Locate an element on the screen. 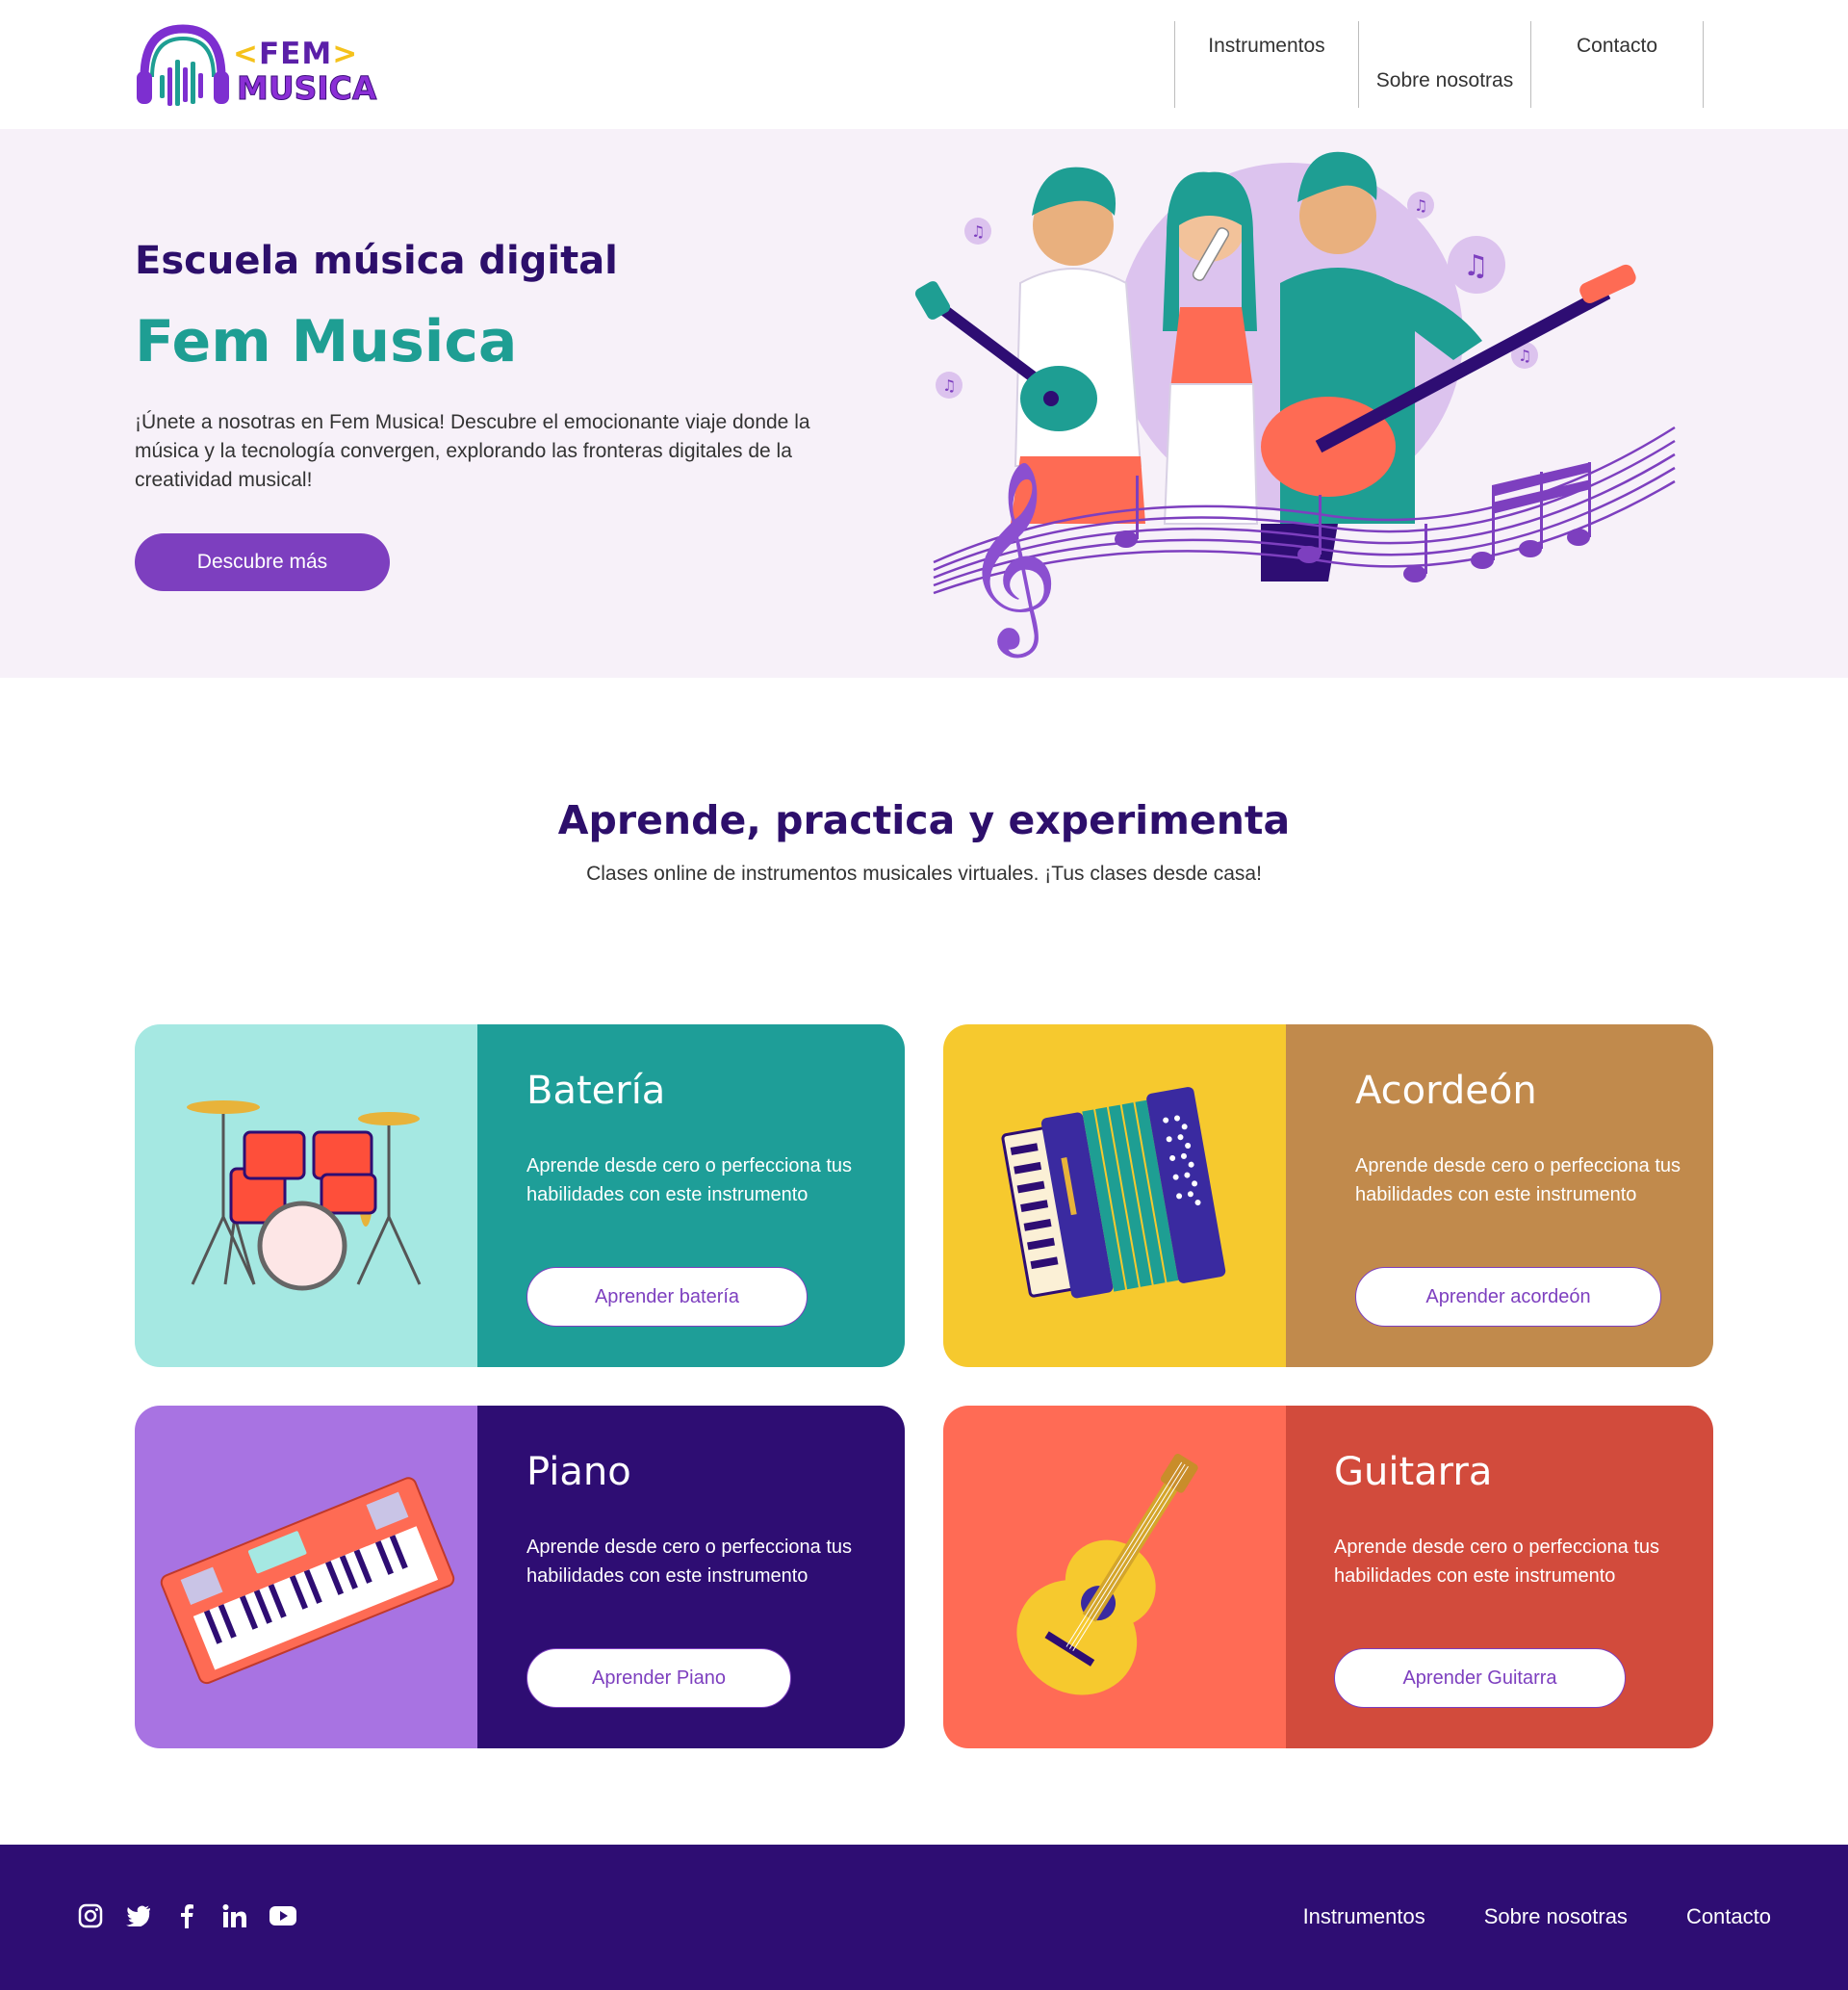 Image resolution: width=1848 pixels, height=1990 pixels. hero-subtitle: Escuela música digital is located at coordinates (376, 261).